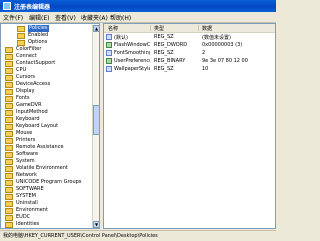  I want to click on value-data: 2, so click(204, 53).